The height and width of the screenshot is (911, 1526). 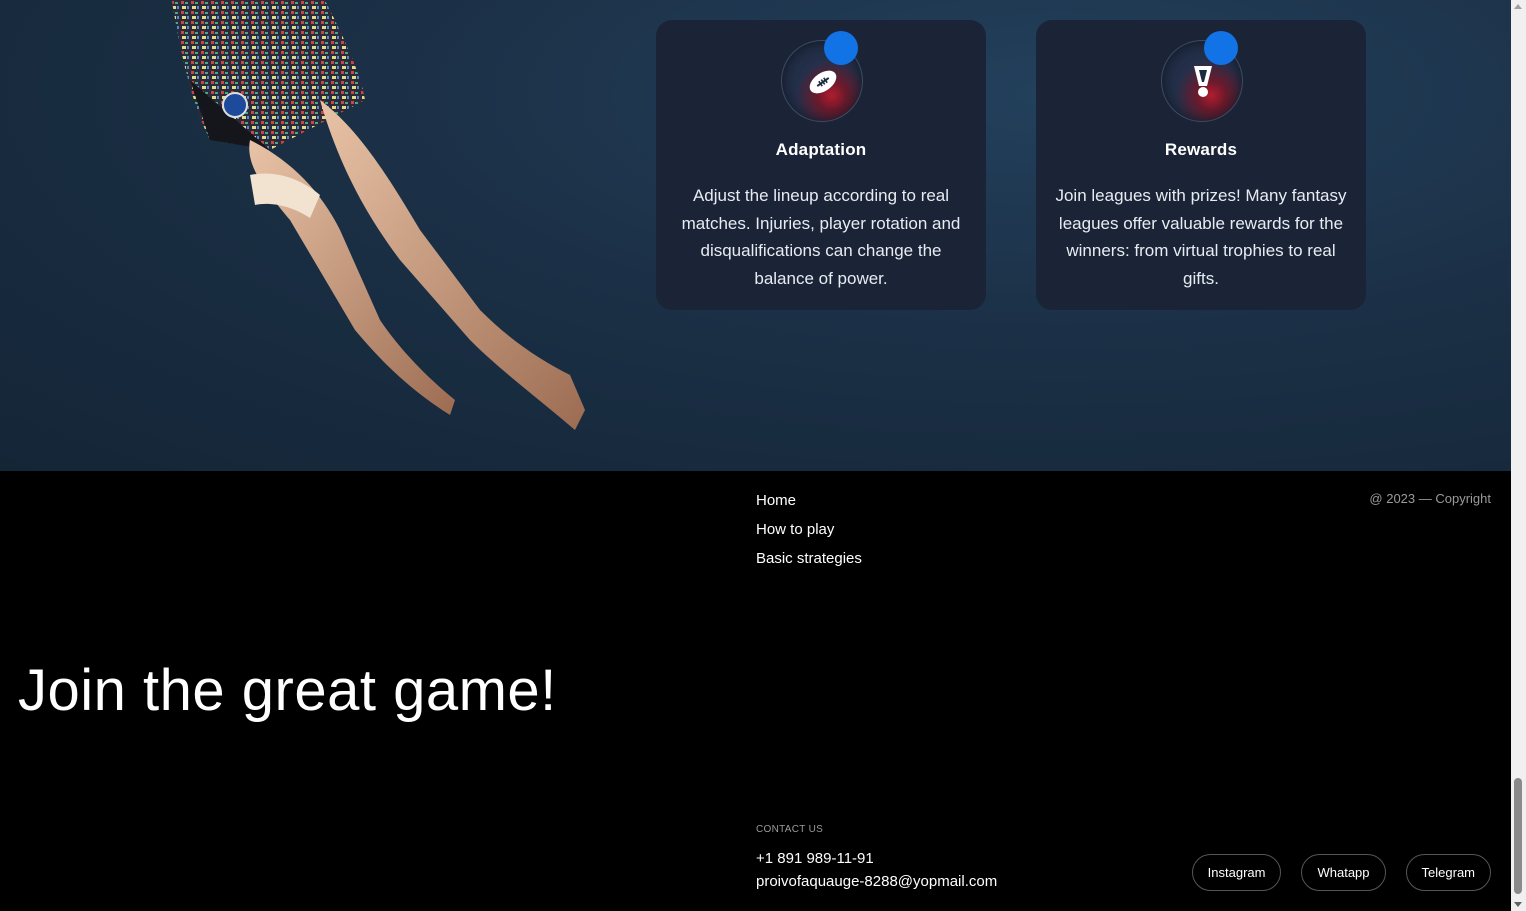 What do you see at coordinates (1343, 872) in the screenshot?
I see `whatsapp-button: Whatapp` at bounding box center [1343, 872].